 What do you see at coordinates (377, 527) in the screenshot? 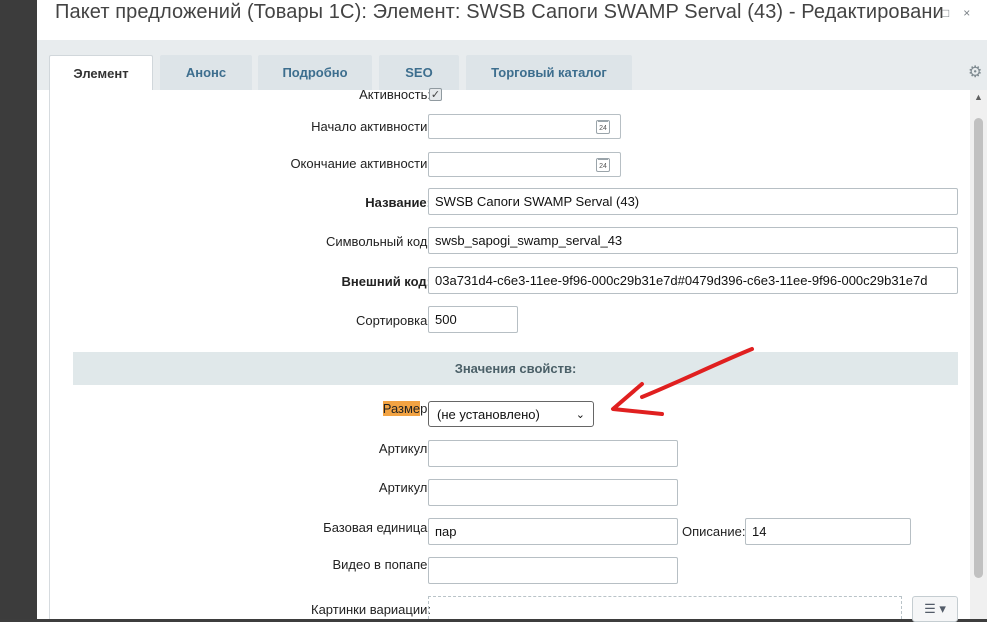
I see `base-unit-label: Базовая единица:` at bounding box center [377, 527].